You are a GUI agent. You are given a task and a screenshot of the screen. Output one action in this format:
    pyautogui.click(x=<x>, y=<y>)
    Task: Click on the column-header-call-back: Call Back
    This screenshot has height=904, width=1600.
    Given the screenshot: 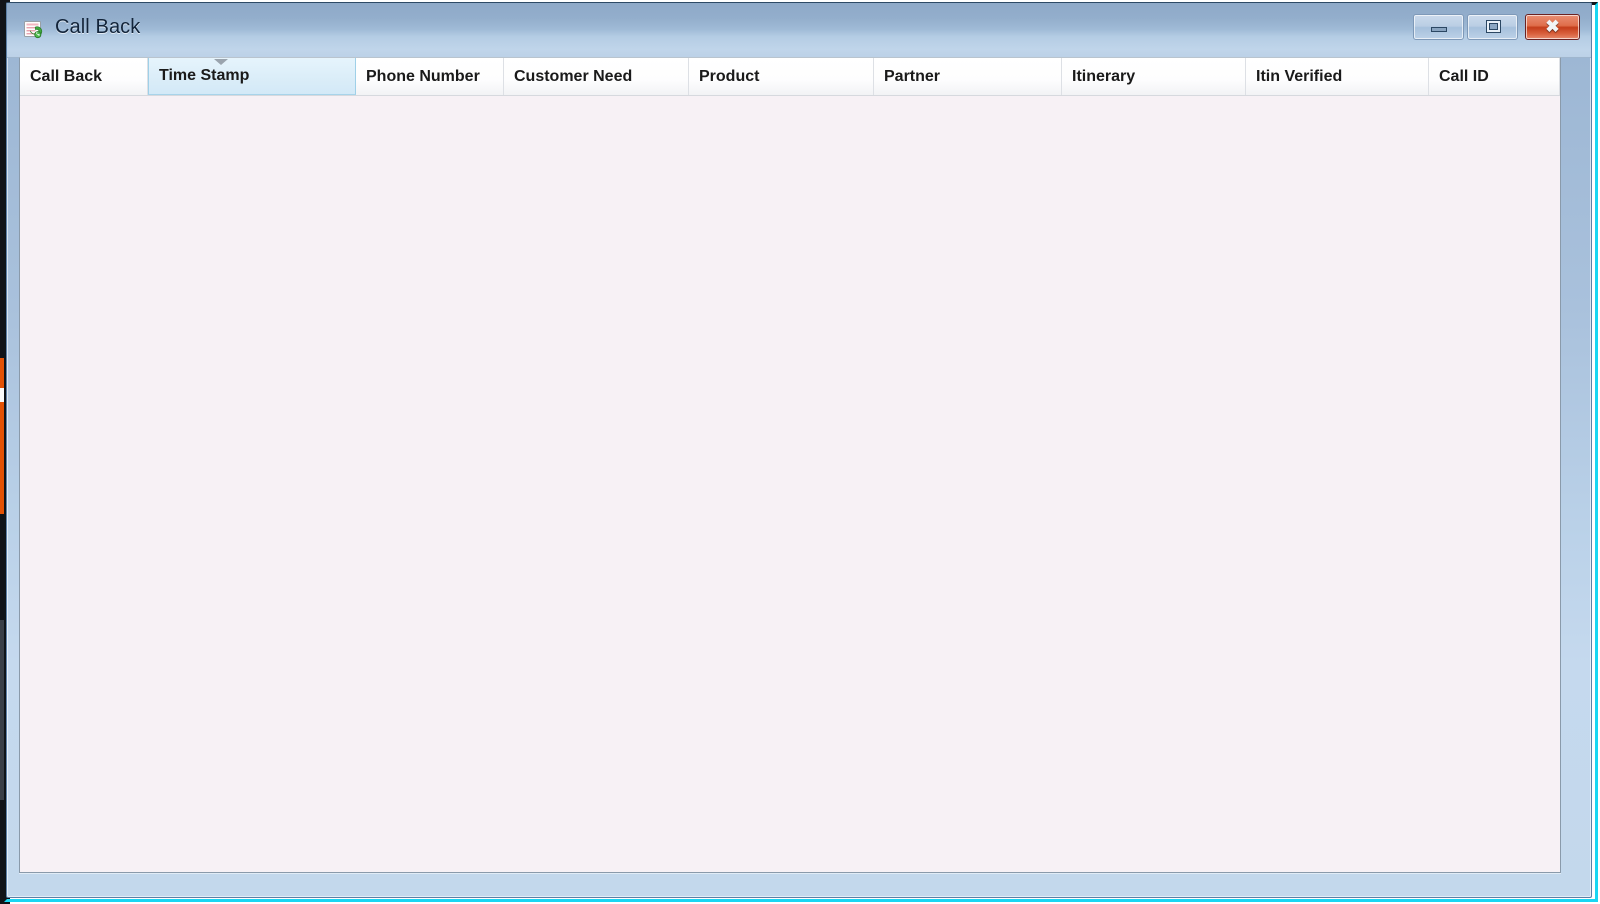 What is the action you would take?
    pyautogui.click(x=84, y=76)
    